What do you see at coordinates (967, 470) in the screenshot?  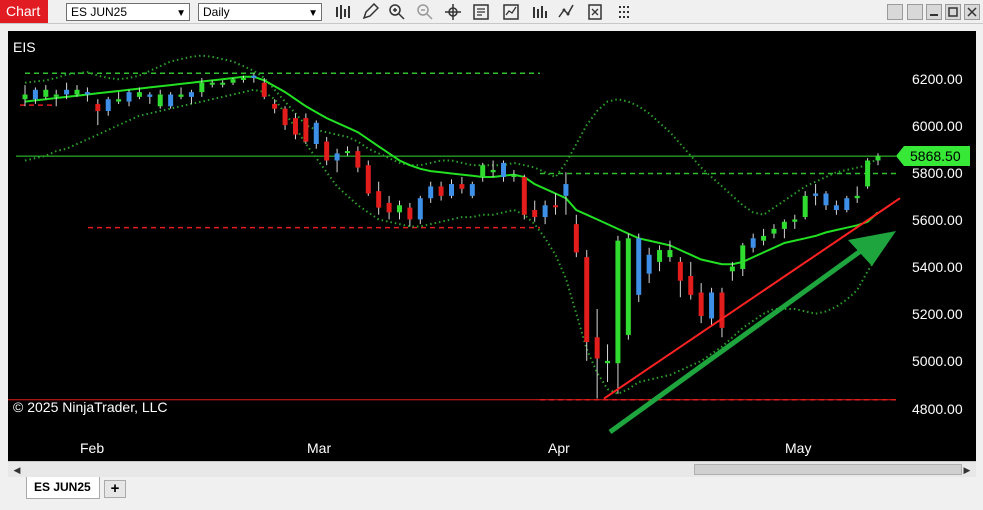 I see `scroll-right-icon: ▶` at bounding box center [967, 470].